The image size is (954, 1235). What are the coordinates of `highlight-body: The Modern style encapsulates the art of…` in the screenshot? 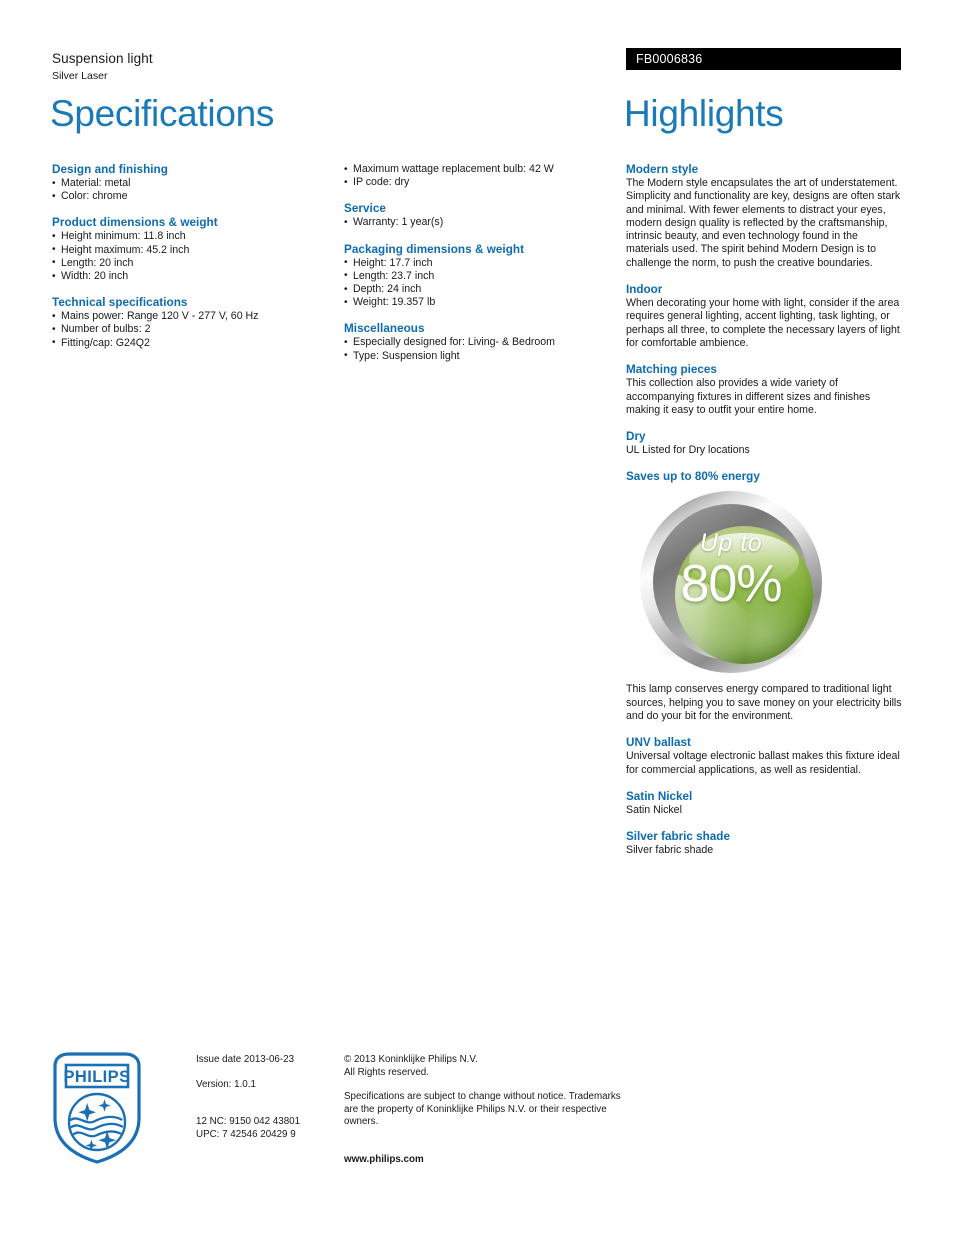 It's located at (763, 223).